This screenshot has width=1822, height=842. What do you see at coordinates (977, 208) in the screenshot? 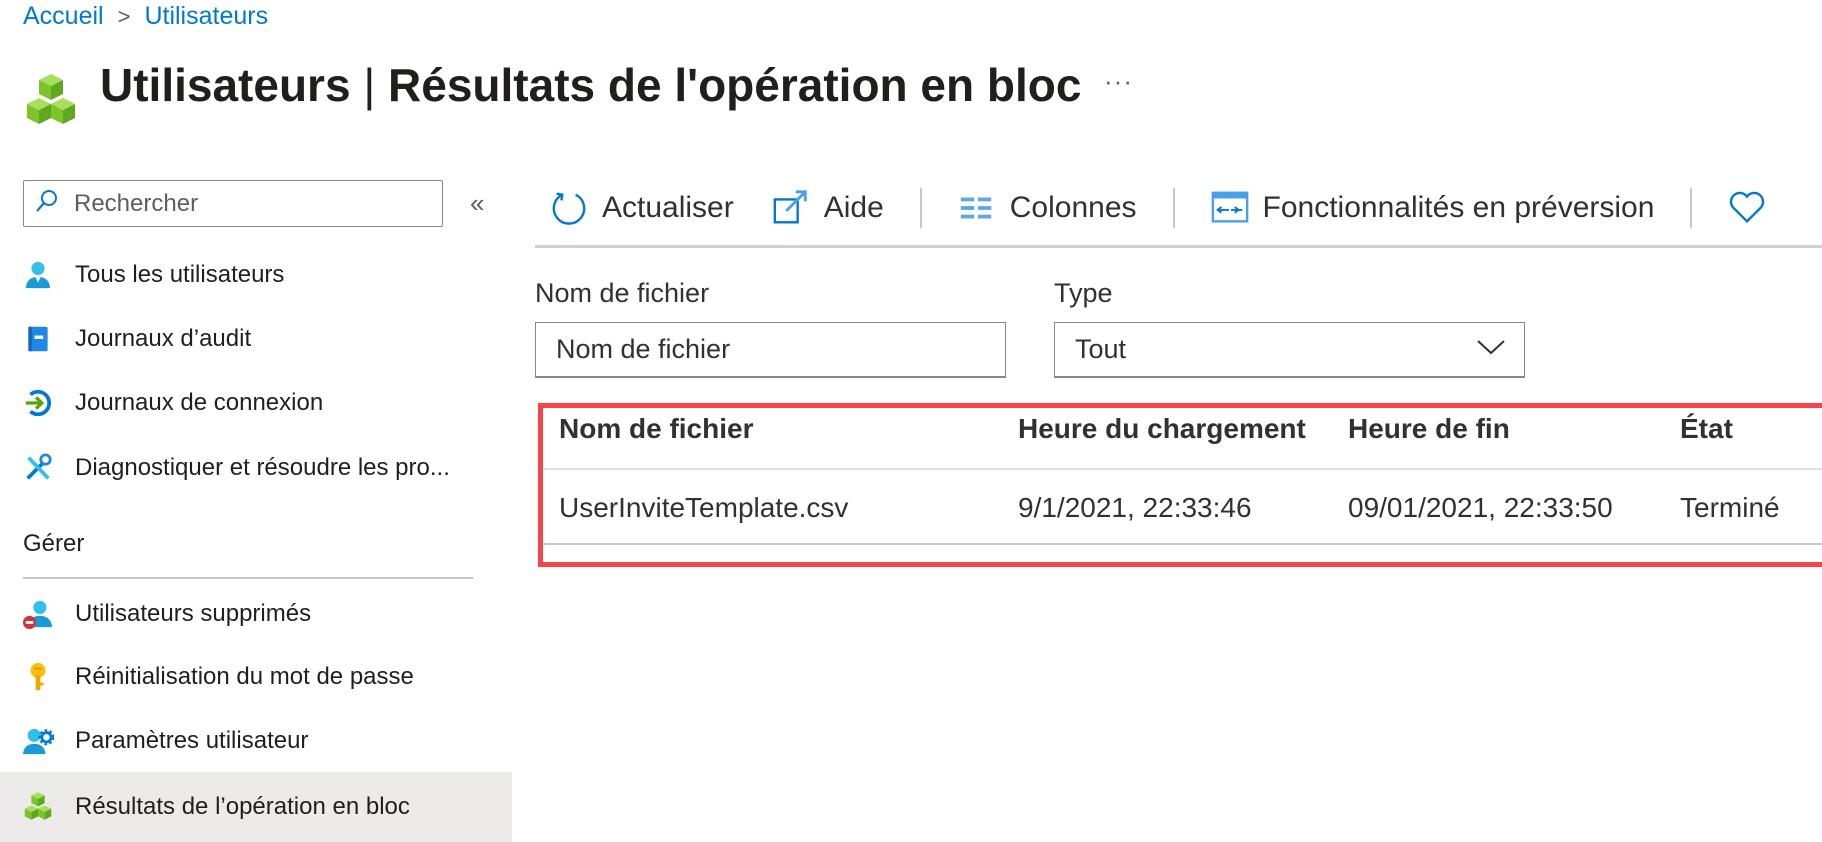
I see `columns-icon` at bounding box center [977, 208].